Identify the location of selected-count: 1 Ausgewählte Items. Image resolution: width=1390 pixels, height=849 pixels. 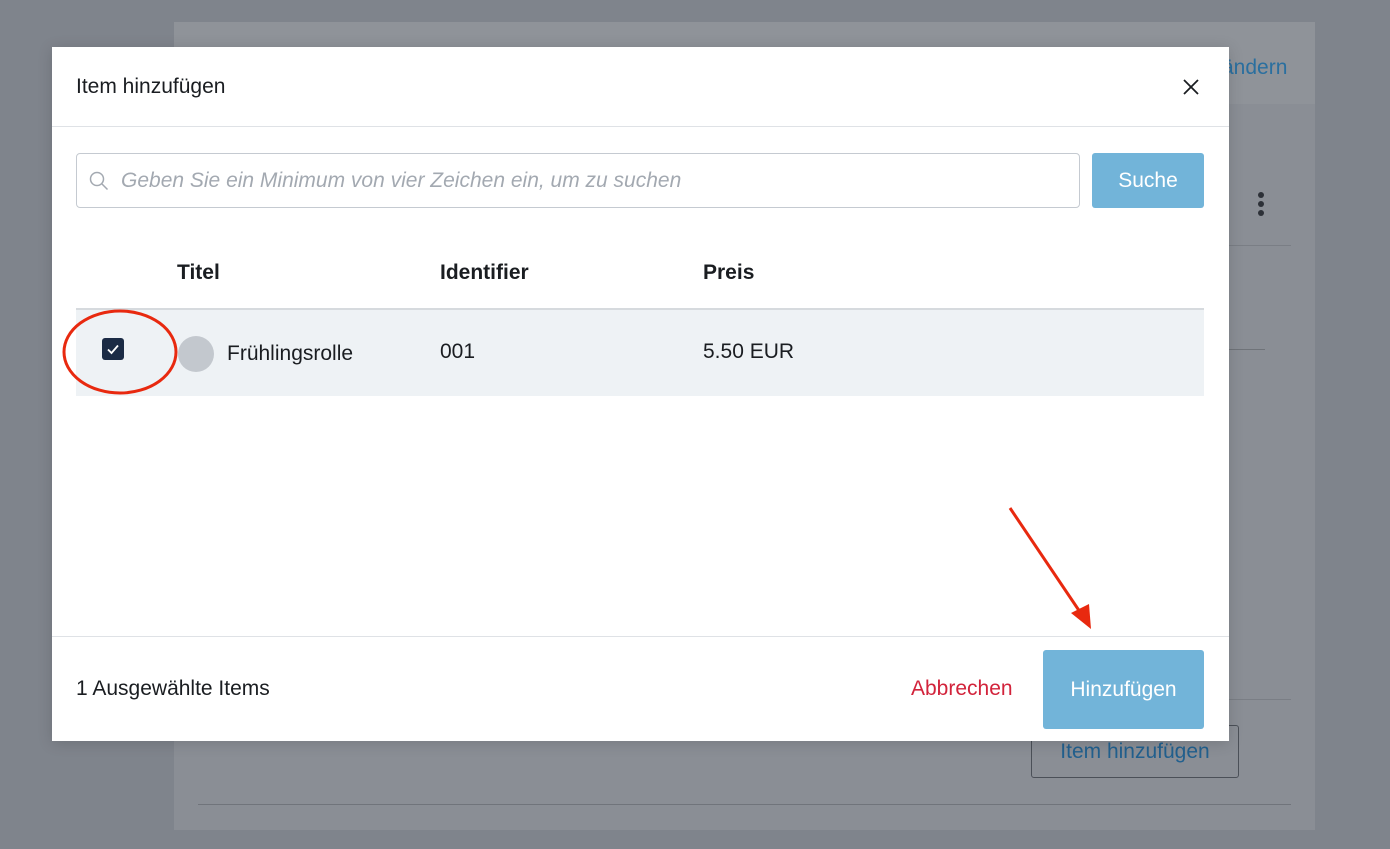
(173, 688).